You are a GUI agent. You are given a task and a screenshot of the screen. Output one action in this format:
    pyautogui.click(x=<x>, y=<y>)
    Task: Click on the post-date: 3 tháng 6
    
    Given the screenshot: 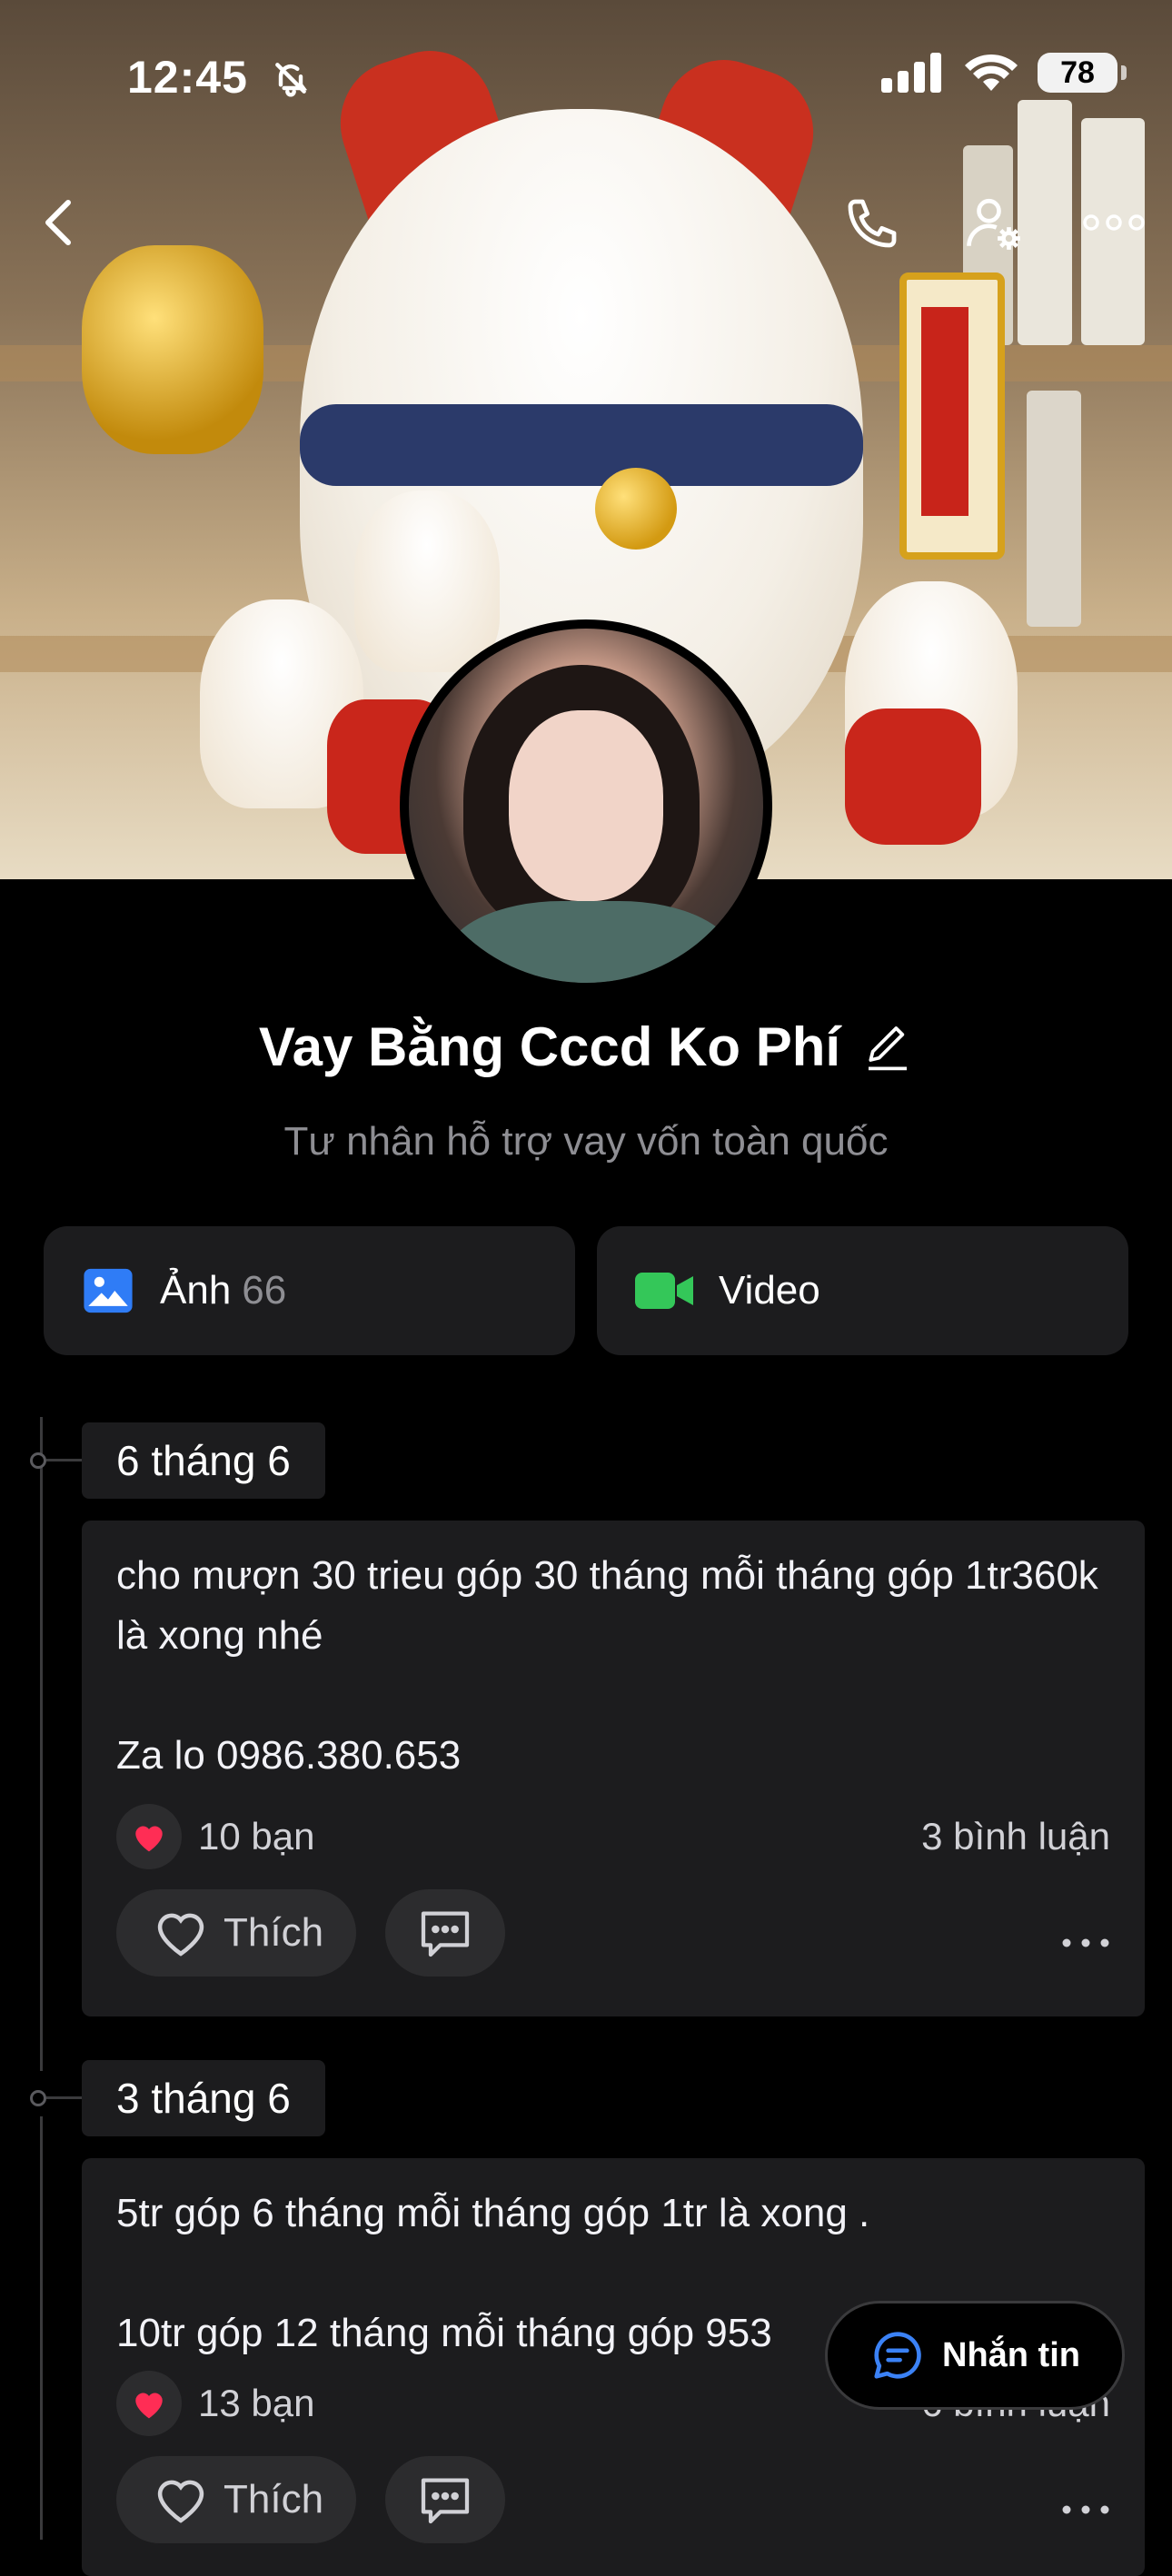 What is the action you would take?
    pyautogui.click(x=203, y=2098)
    